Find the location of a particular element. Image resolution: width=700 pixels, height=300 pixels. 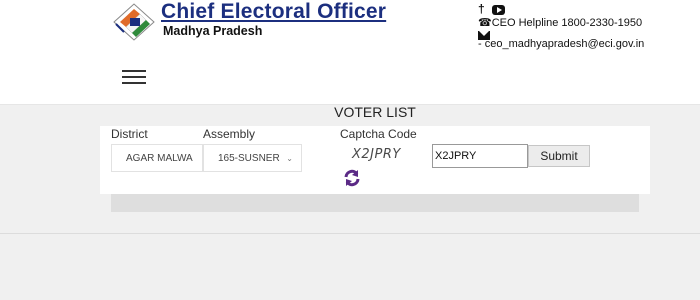

facebook-icon: † is located at coordinates (481, 9).